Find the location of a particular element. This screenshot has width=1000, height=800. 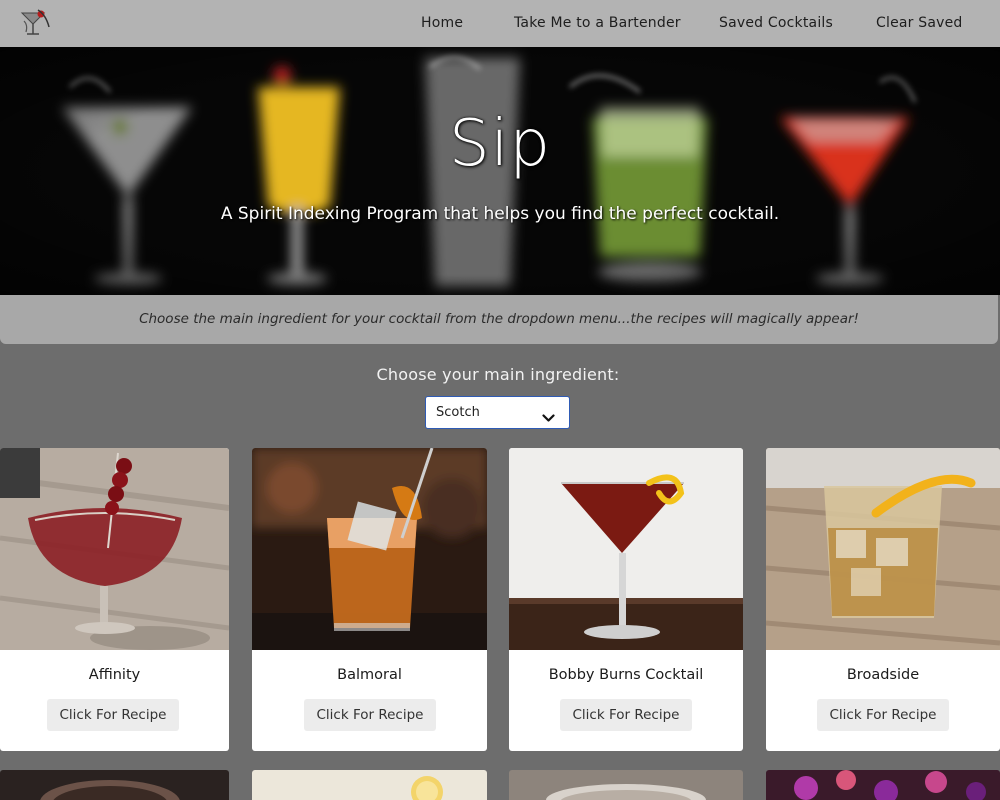

chevron-down-icon is located at coordinates (548, 417).